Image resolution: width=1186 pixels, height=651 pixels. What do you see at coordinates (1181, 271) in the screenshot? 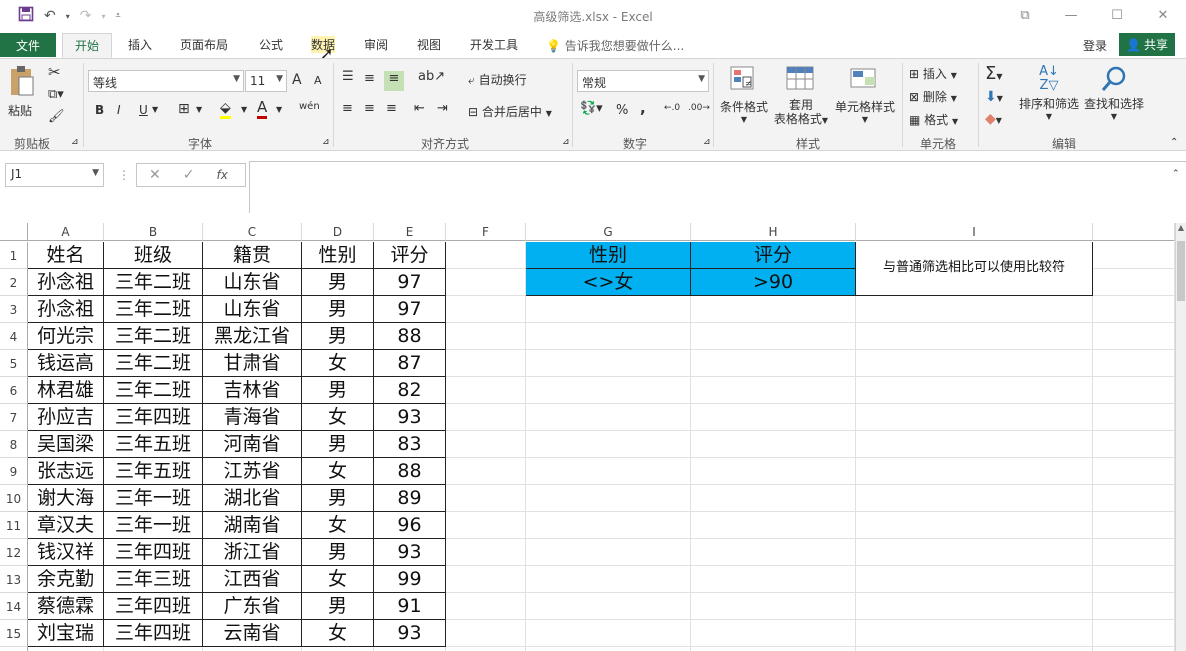
I see `scroll-thumb` at bounding box center [1181, 271].